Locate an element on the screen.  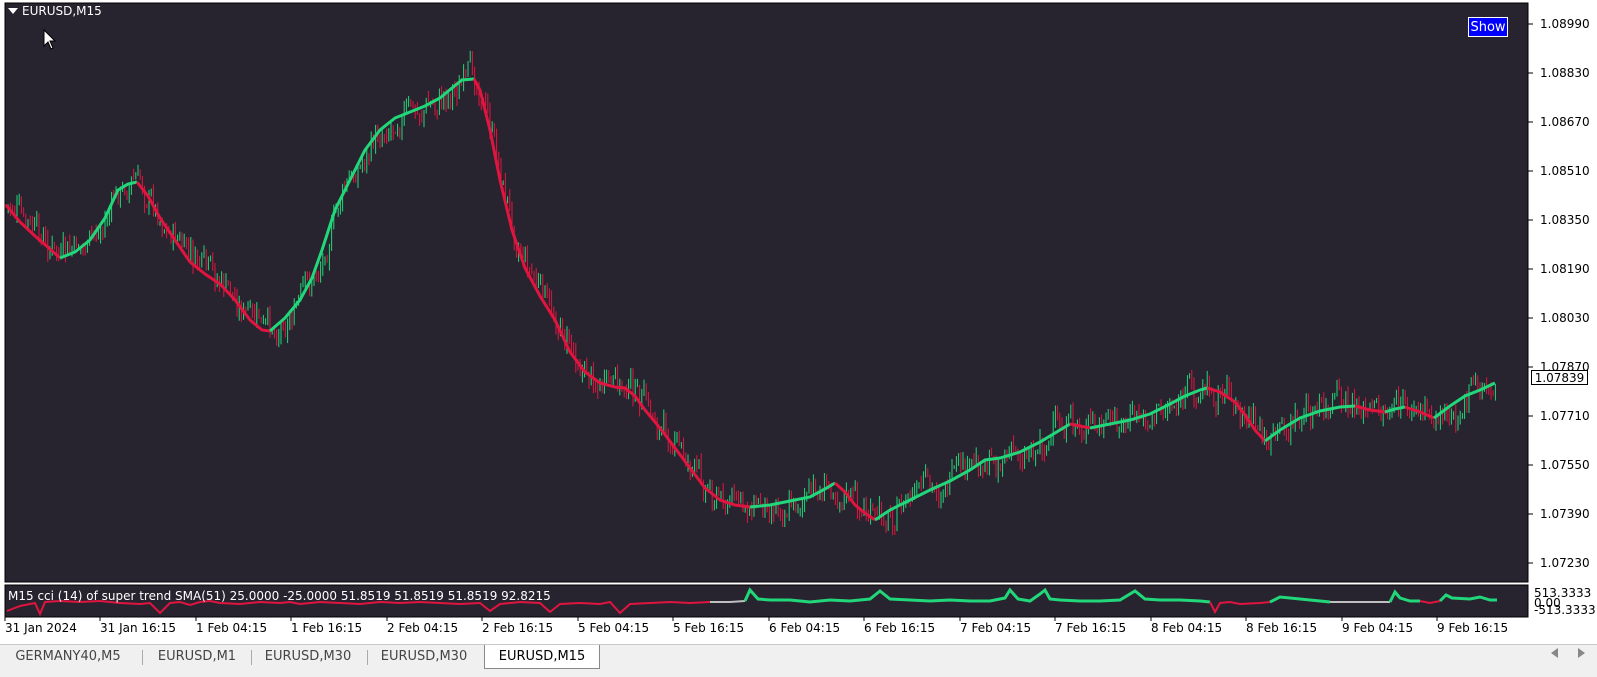
time-label: 7 Feb 16:15 is located at coordinates (1091, 628).